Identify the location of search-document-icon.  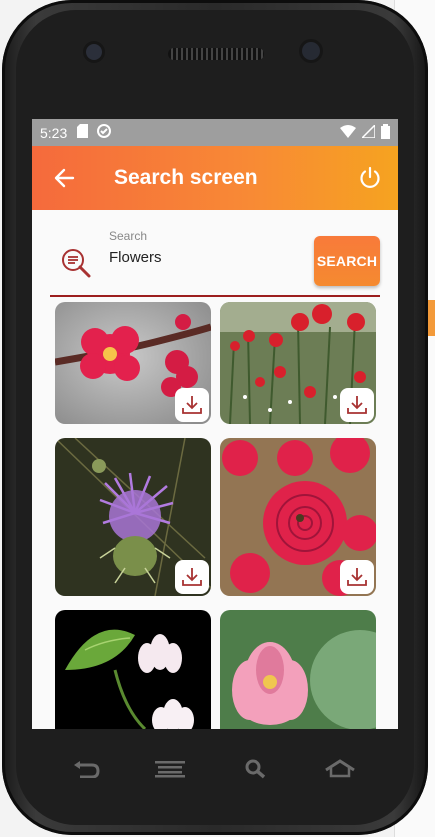
(76, 263).